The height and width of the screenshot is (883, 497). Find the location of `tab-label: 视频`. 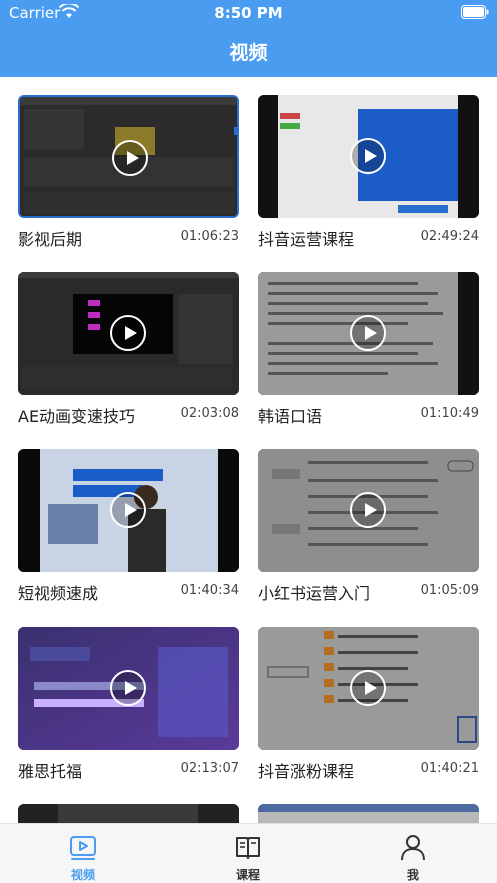

tab-label: 视频 is located at coordinates (82, 875).